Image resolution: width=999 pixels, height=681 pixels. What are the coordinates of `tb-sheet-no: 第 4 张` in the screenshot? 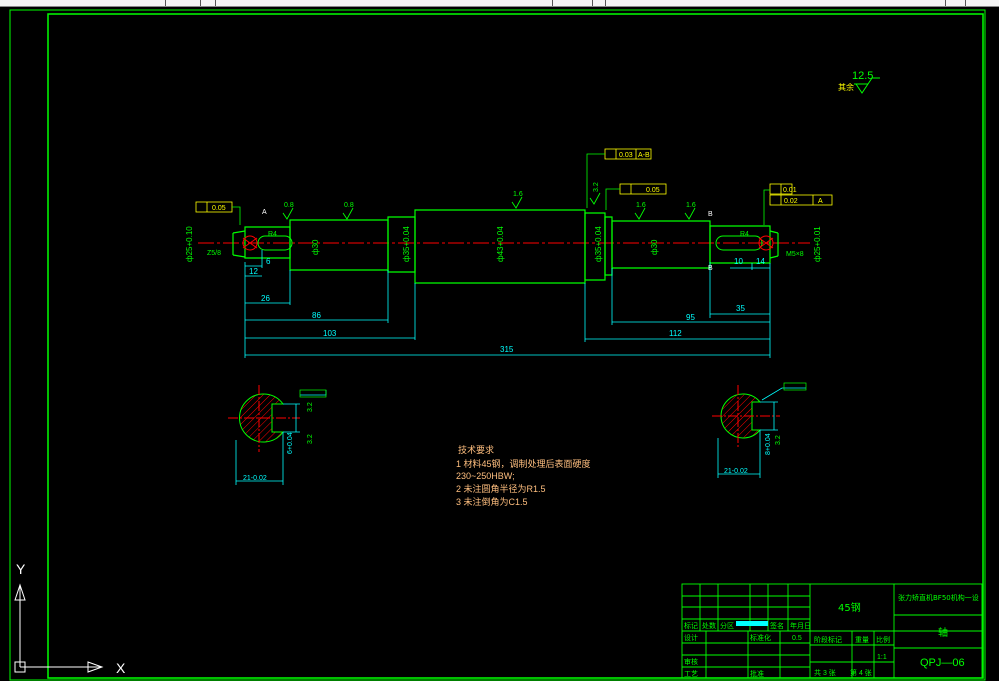 It's located at (861, 672).